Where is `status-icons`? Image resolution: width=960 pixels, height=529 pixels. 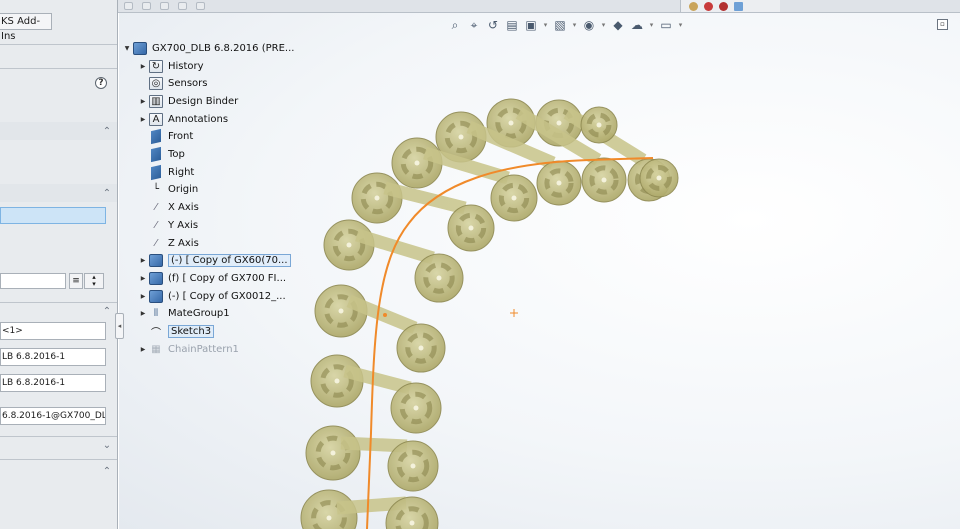
status-icons is located at coordinates (730, 6).